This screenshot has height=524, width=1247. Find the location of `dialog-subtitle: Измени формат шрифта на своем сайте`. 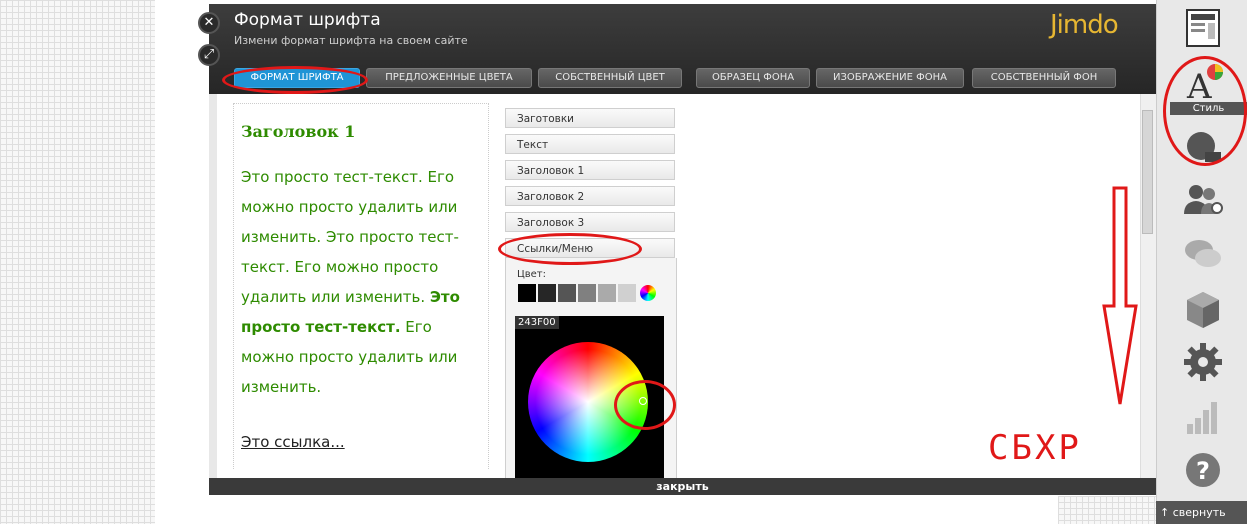

dialog-subtitle: Измени формат шрифта на своем сайте is located at coordinates (351, 40).